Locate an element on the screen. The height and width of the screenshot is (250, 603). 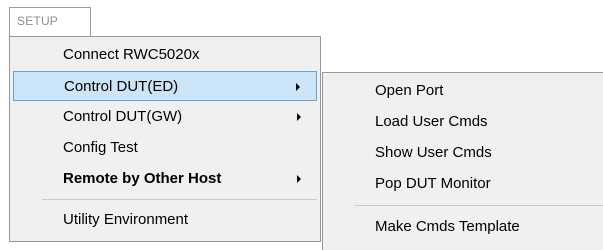
menu-item-remote-by-other-host: Remote by Other Host is located at coordinates (165, 179).